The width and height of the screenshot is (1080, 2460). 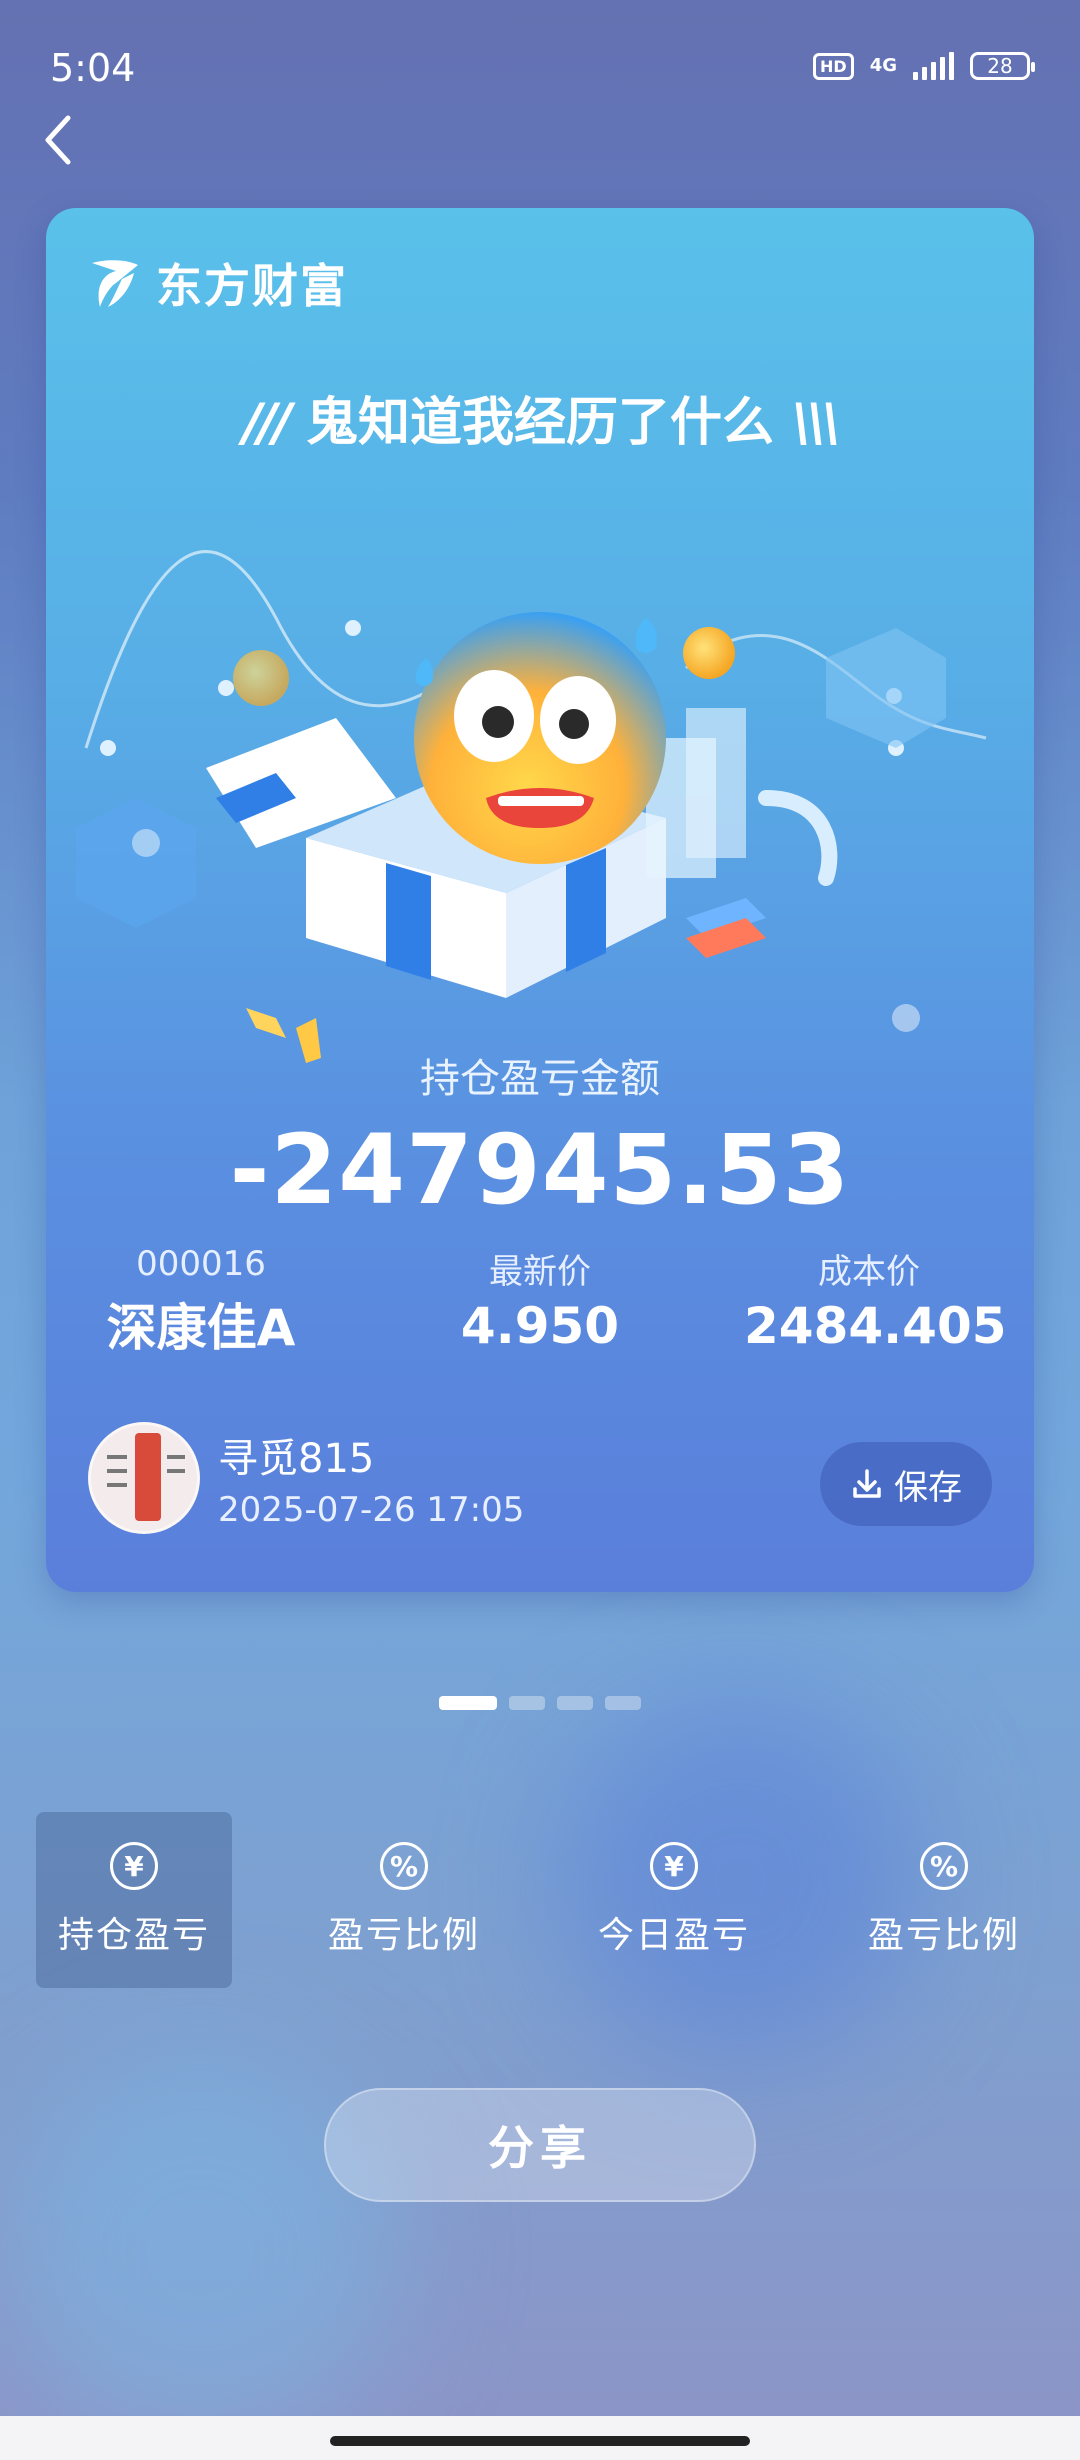 I want to click on download-icon, so click(x=867, y=1483).